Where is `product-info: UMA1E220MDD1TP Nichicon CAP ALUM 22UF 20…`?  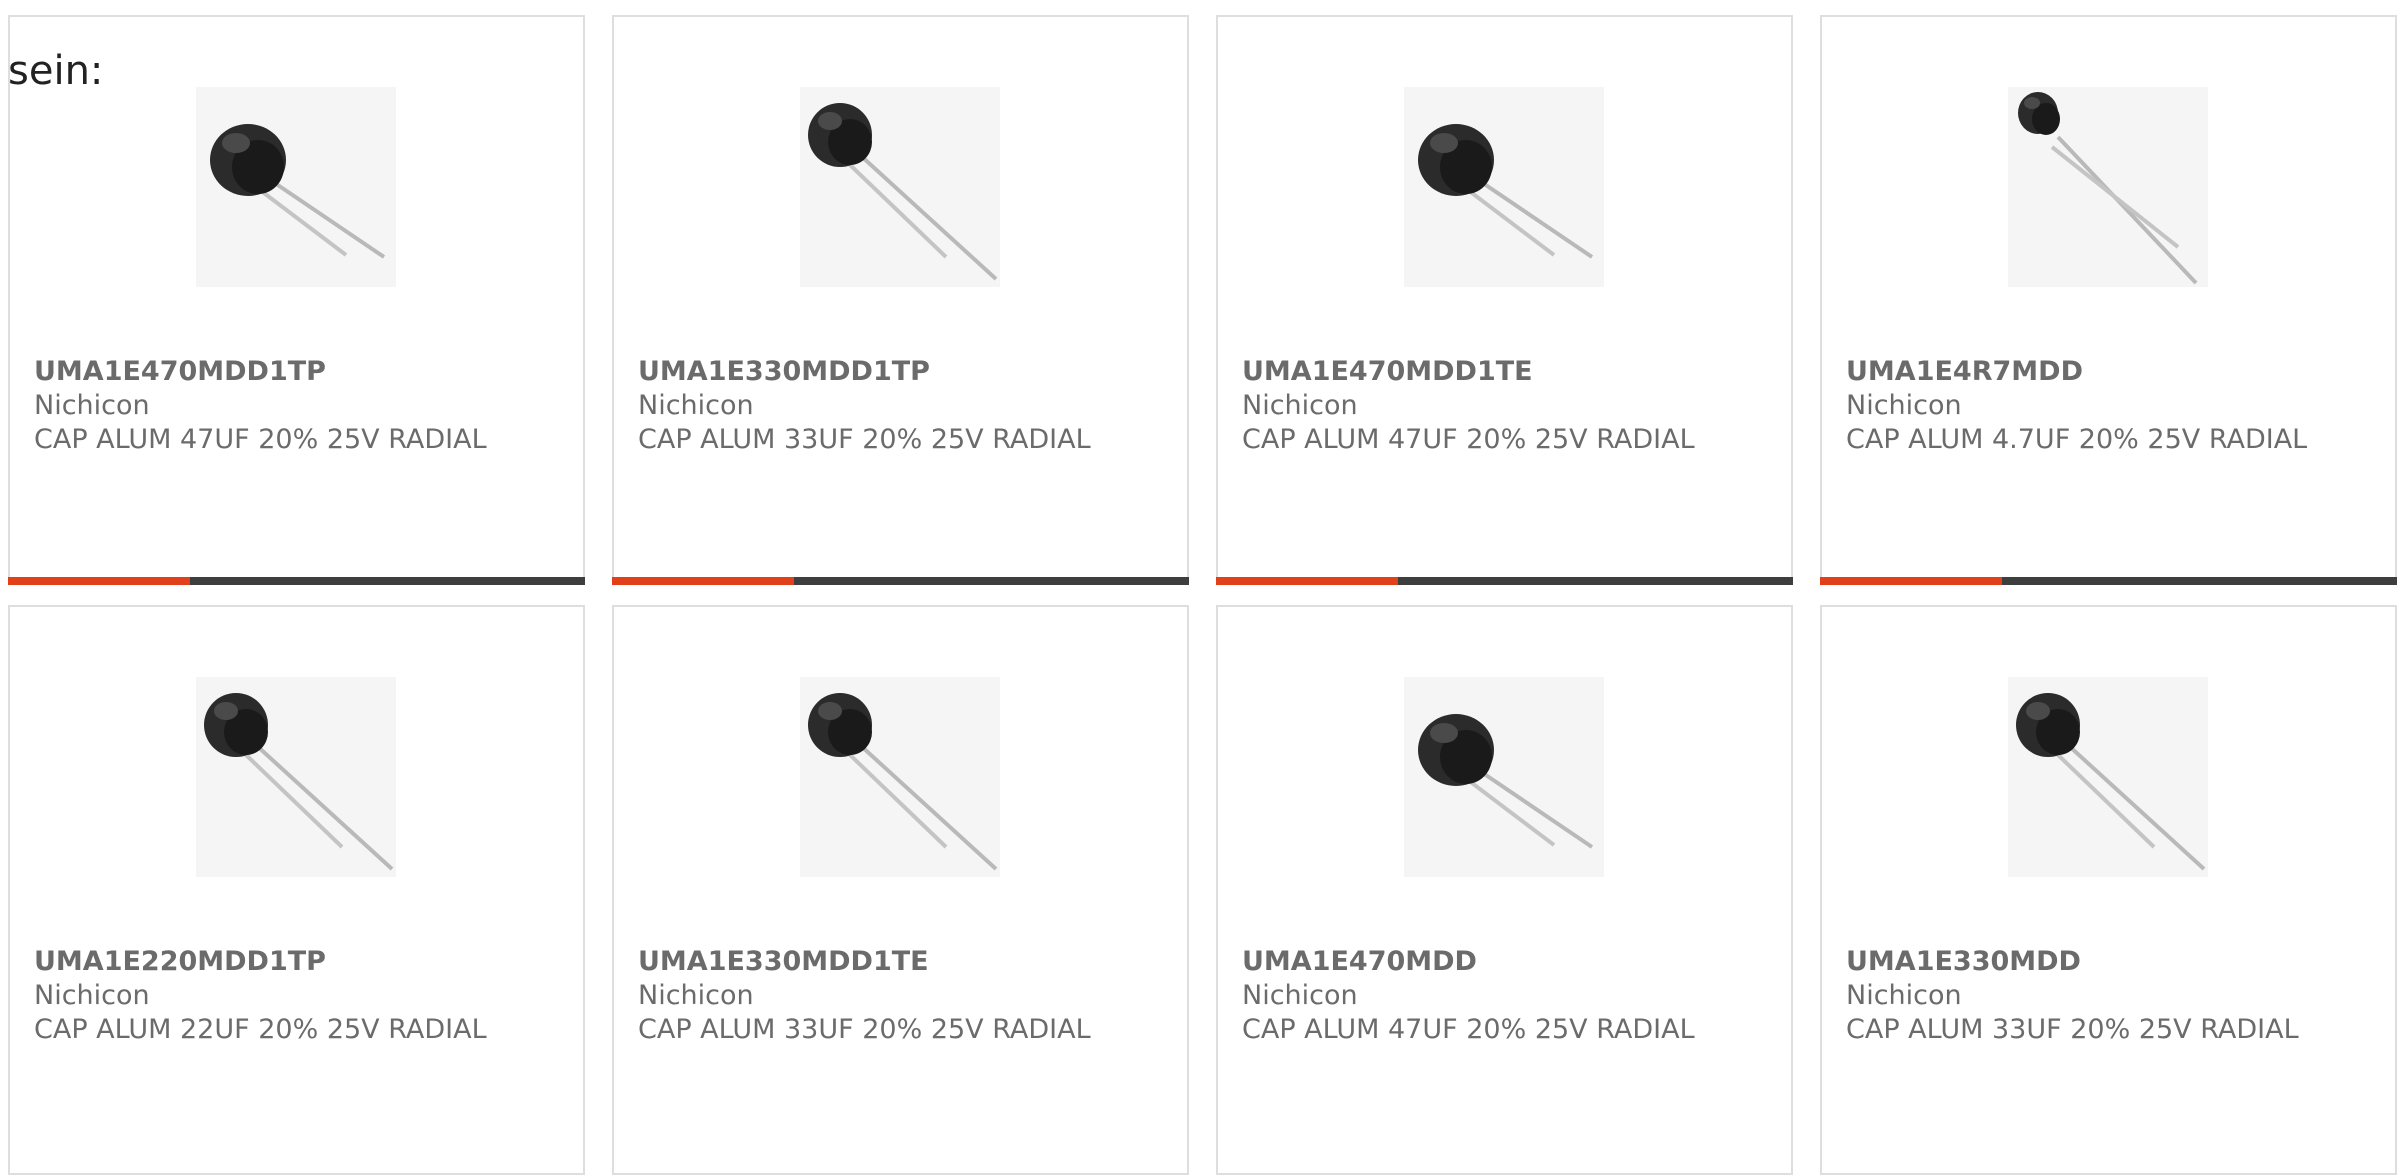
product-info: UMA1E220MDD1TP Nichicon CAP ALUM 22UF 20… is located at coordinates (294, 996).